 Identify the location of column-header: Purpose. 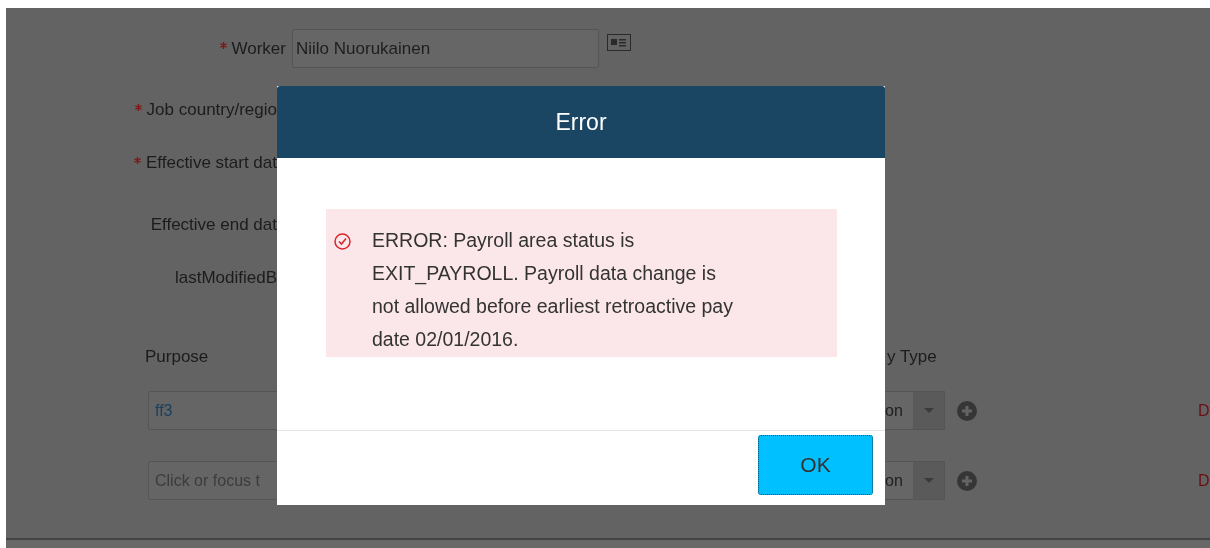
(177, 357).